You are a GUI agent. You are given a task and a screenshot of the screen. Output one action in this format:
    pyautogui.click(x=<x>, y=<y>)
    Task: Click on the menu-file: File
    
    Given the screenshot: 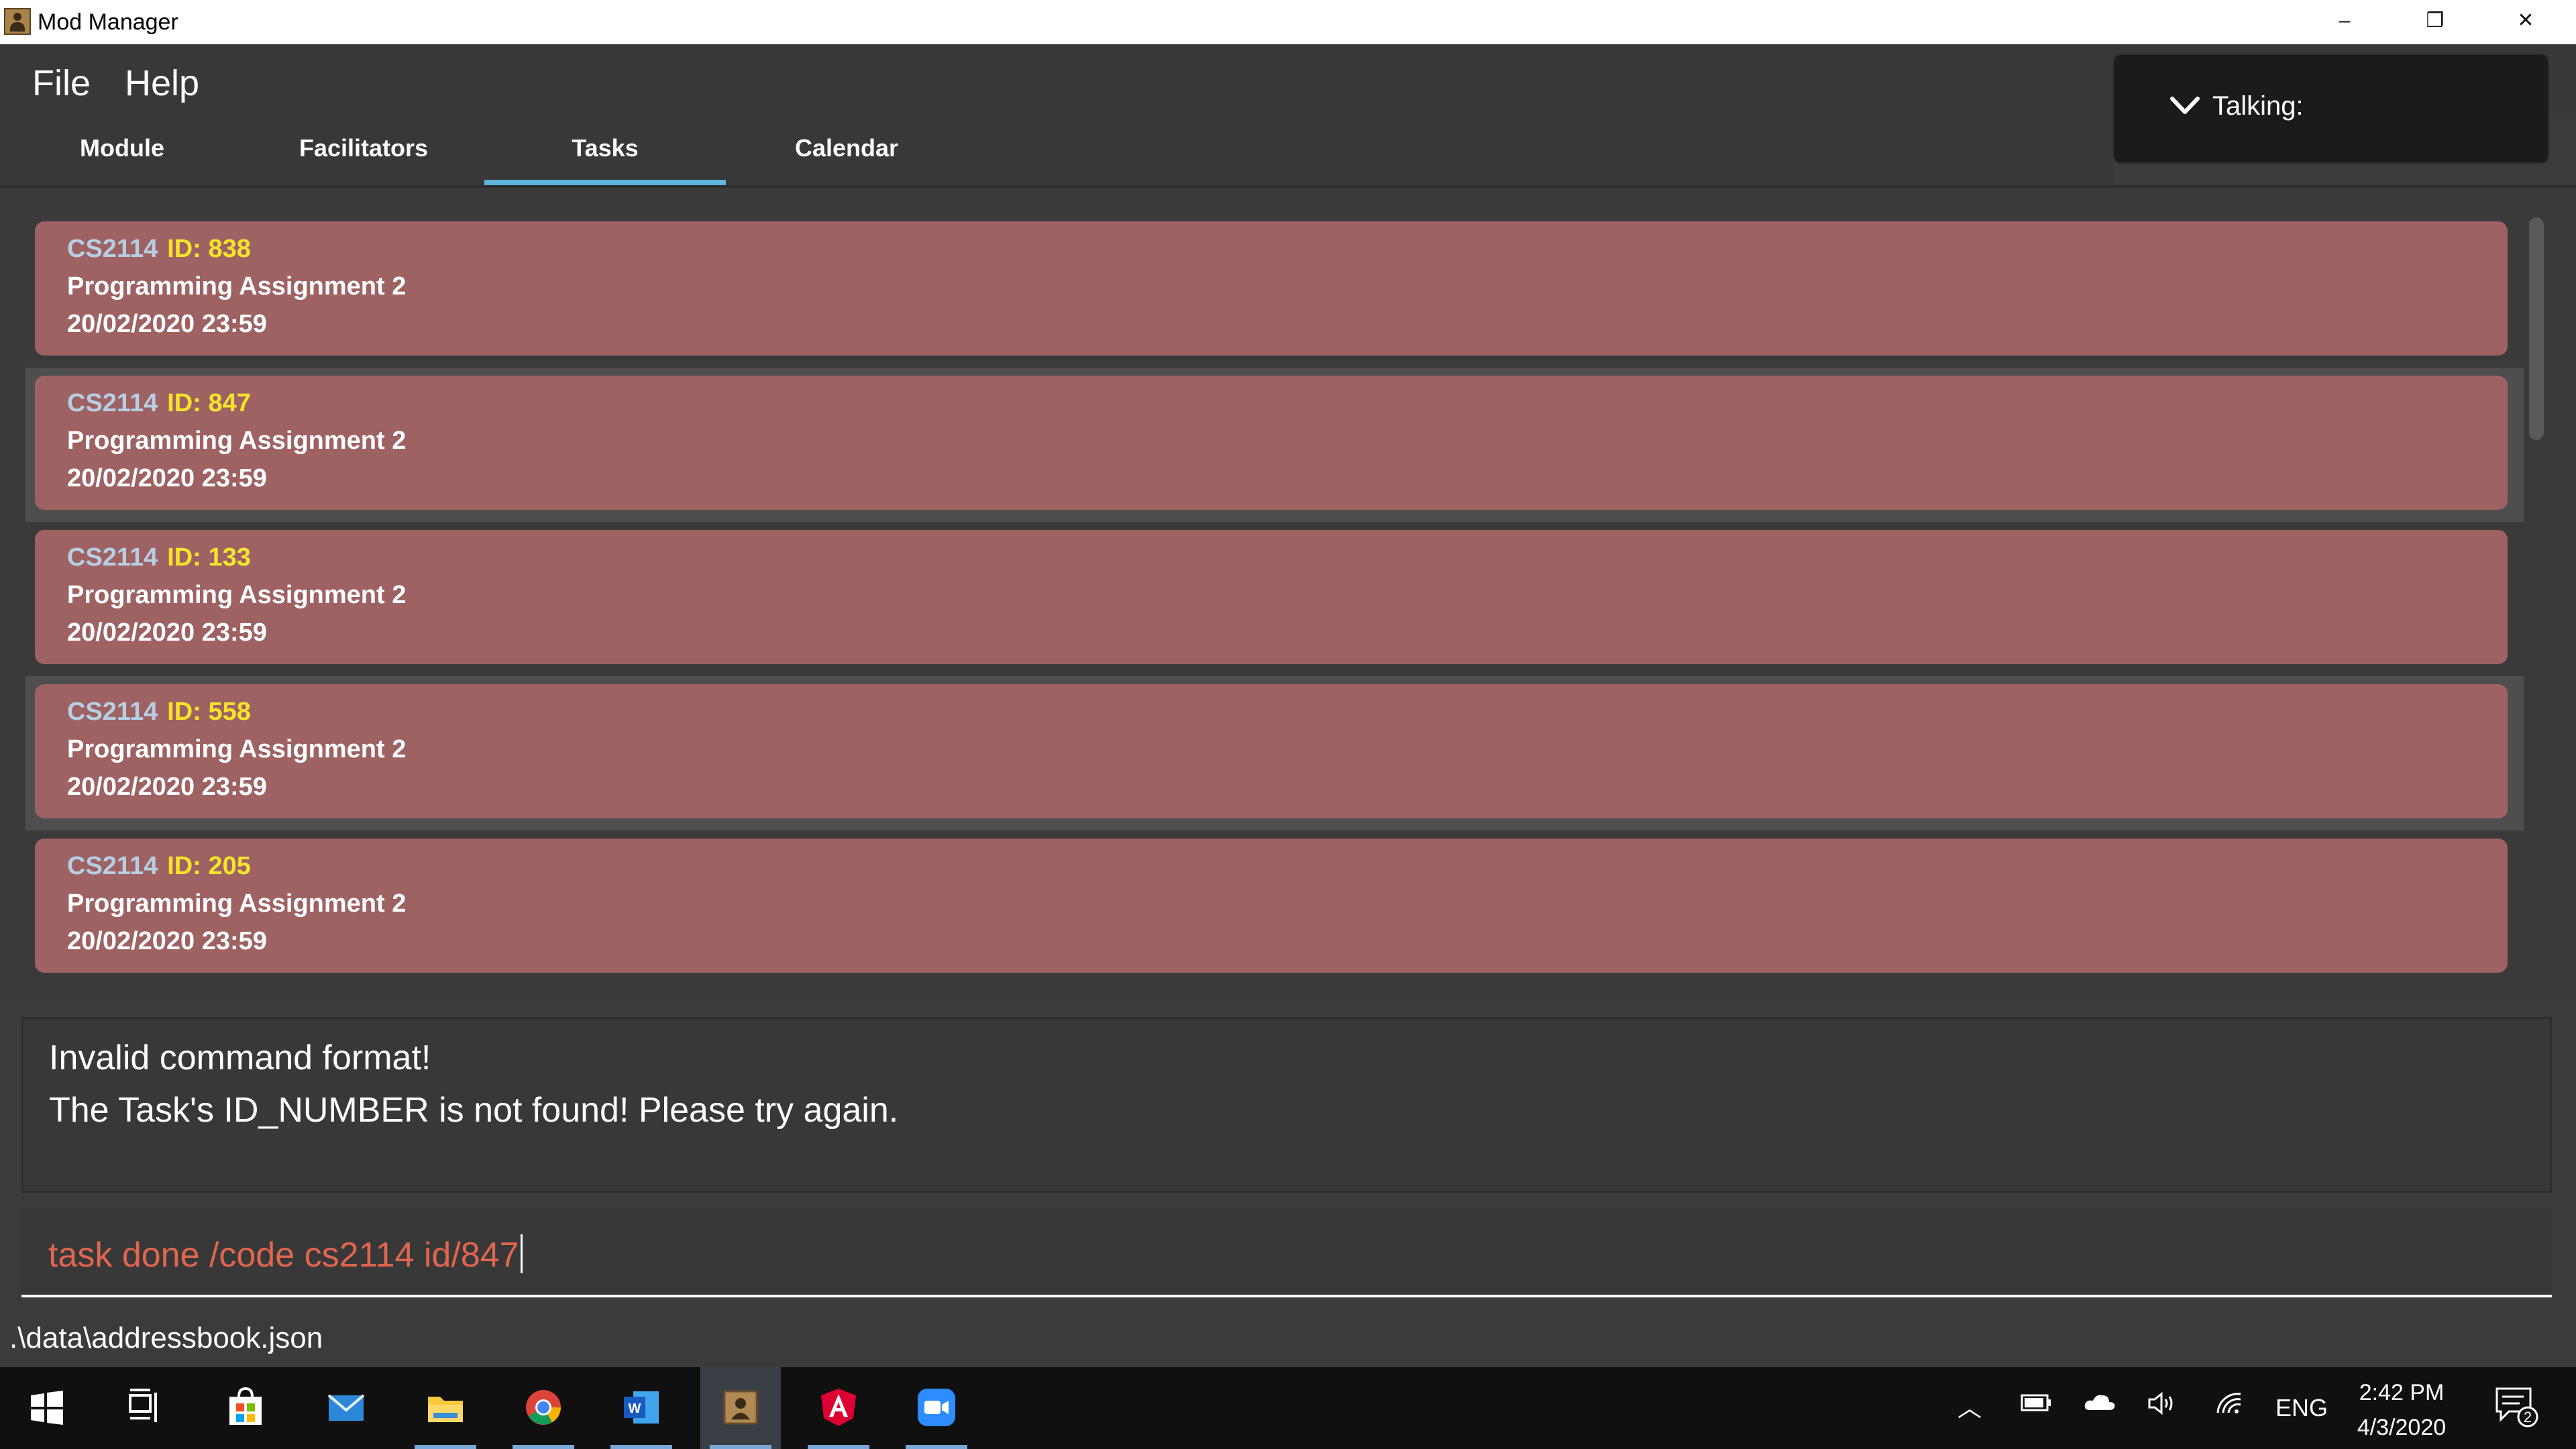 What is the action you would take?
    pyautogui.click(x=61, y=83)
    